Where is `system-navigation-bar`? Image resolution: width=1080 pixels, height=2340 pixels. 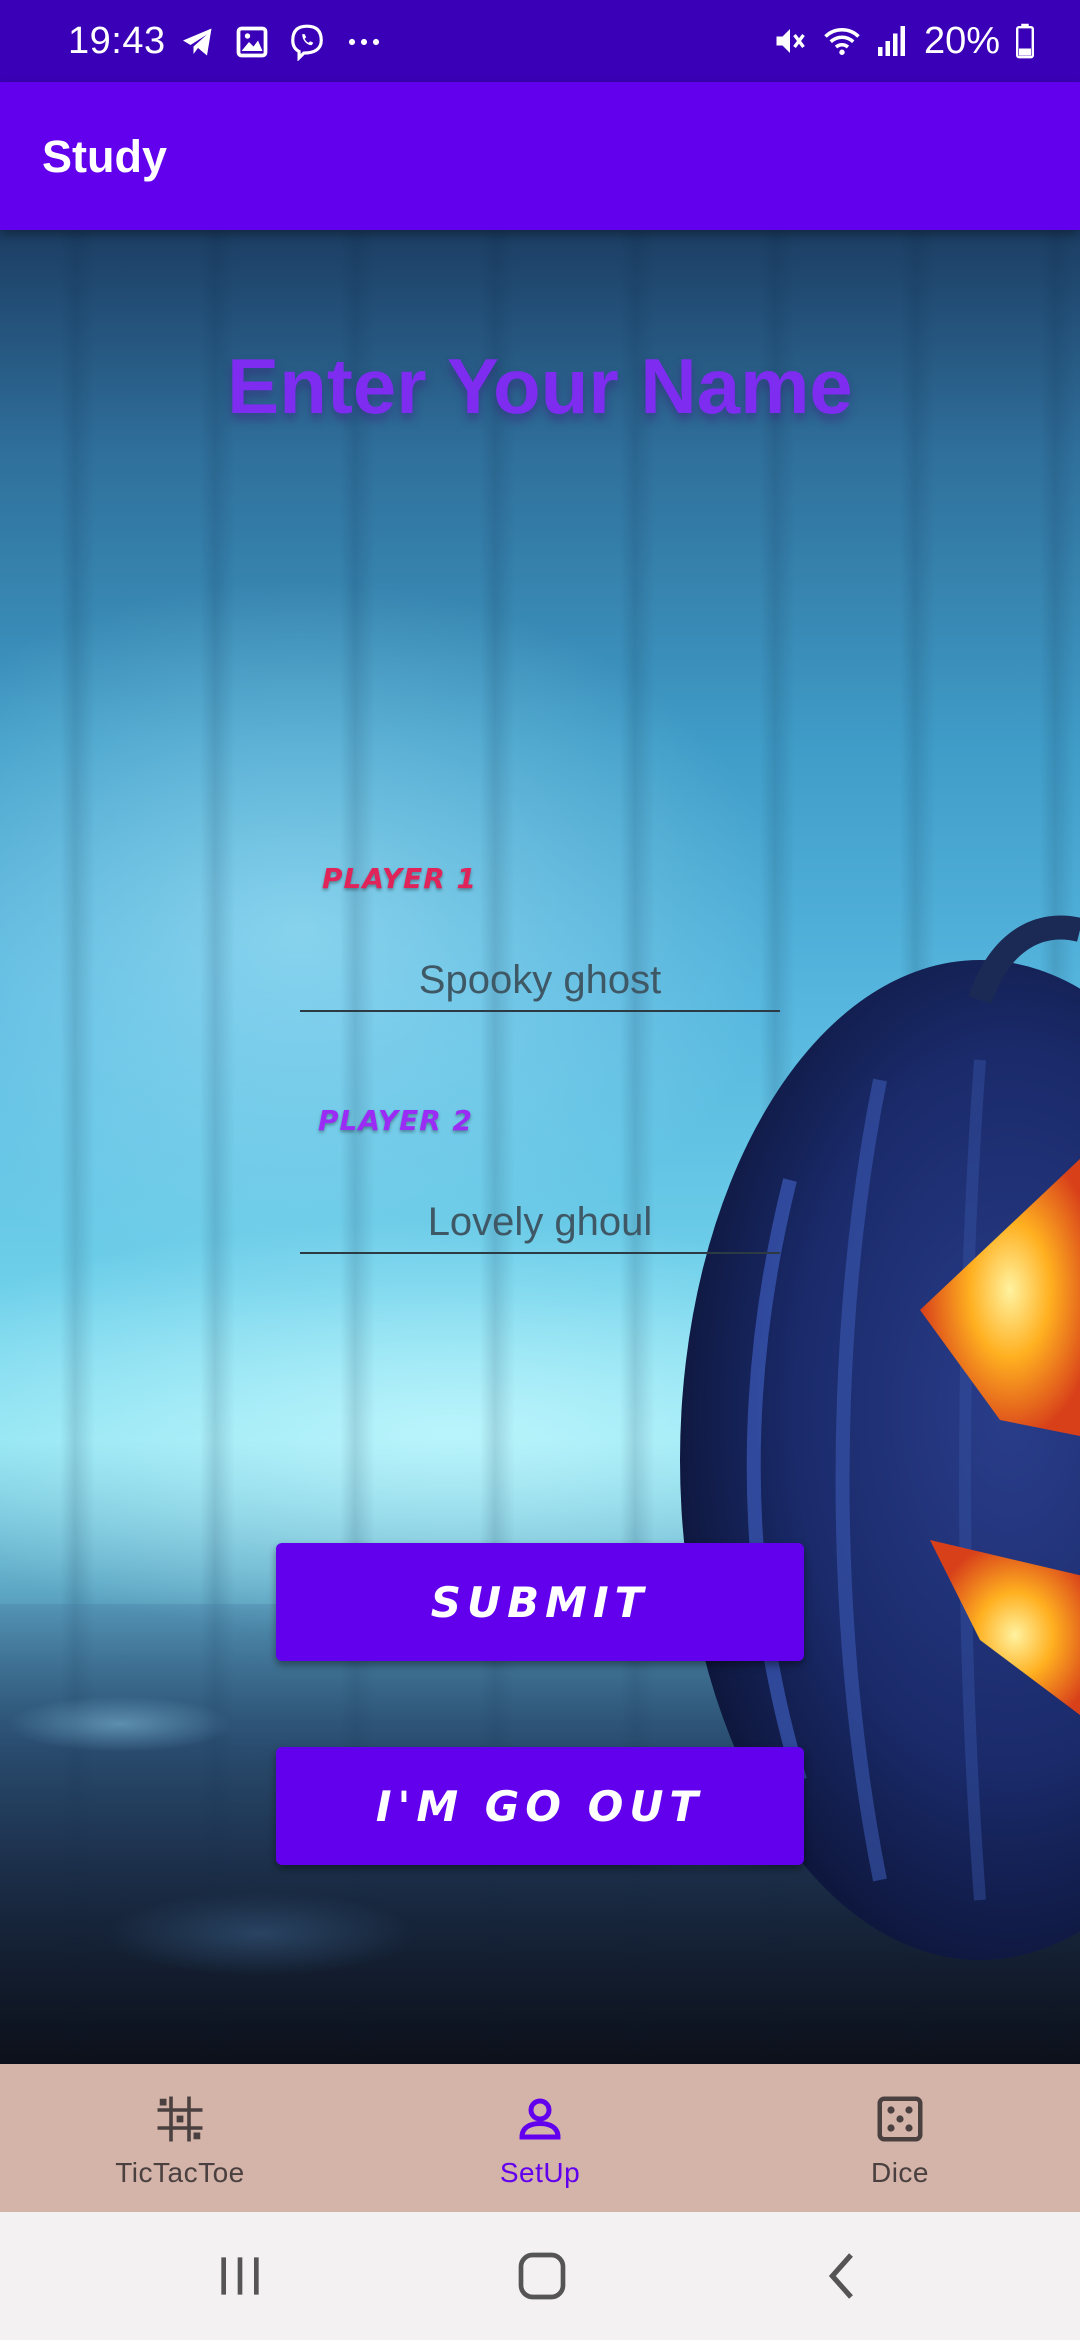 system-navigation-bar is located at coordinates (540, 2276).